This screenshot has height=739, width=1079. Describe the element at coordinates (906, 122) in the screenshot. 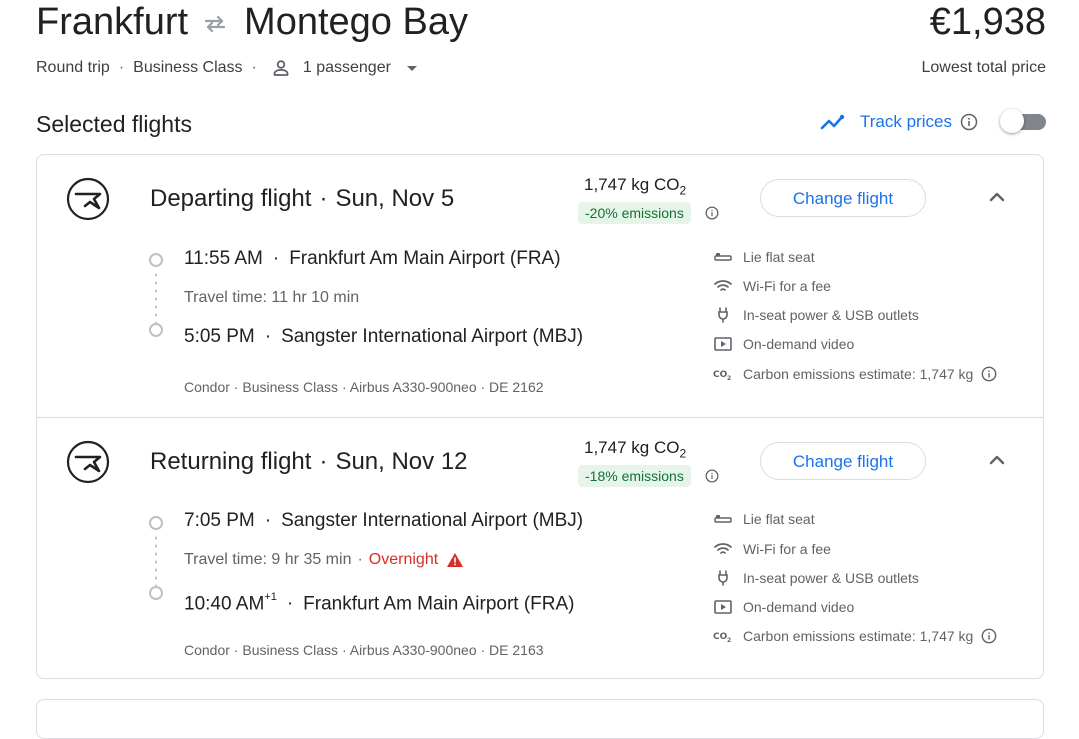

I see `track-prices-label: Track prices` at that location.